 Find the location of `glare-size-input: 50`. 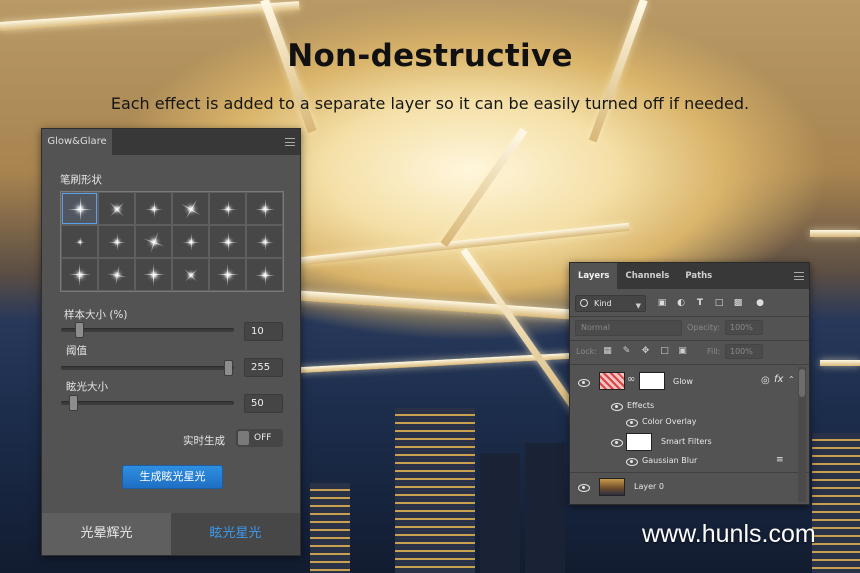

glare-size-input: 50 is located at coordinates (263, 403).